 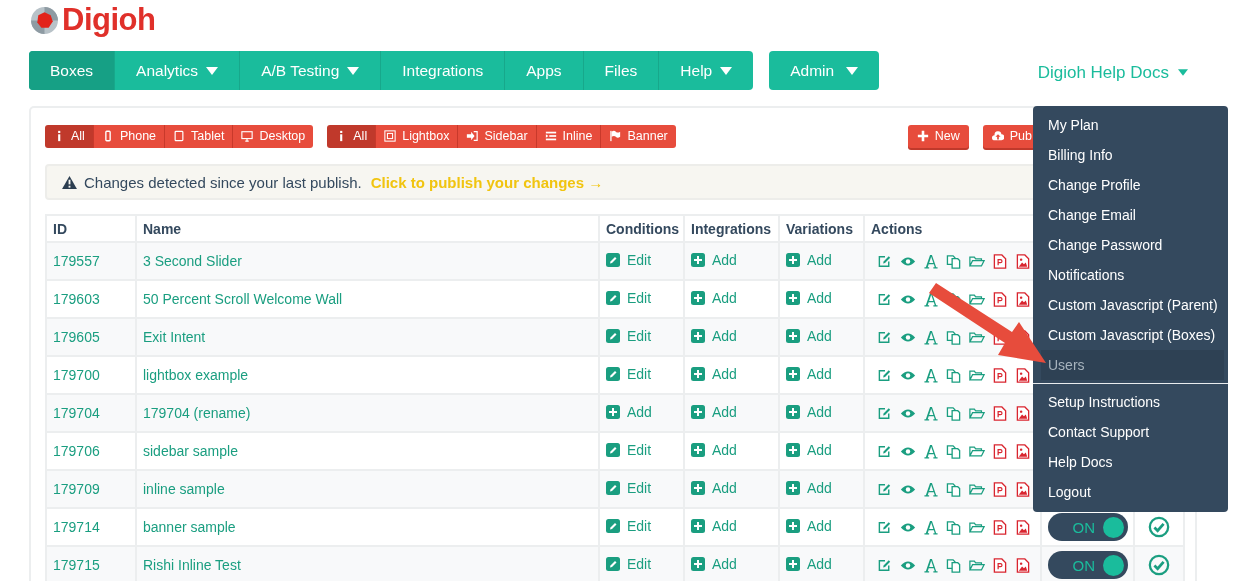 I want to click on box-name-link: 50 Percent Scroll Welcome Wall, so click(x=243, y=299).